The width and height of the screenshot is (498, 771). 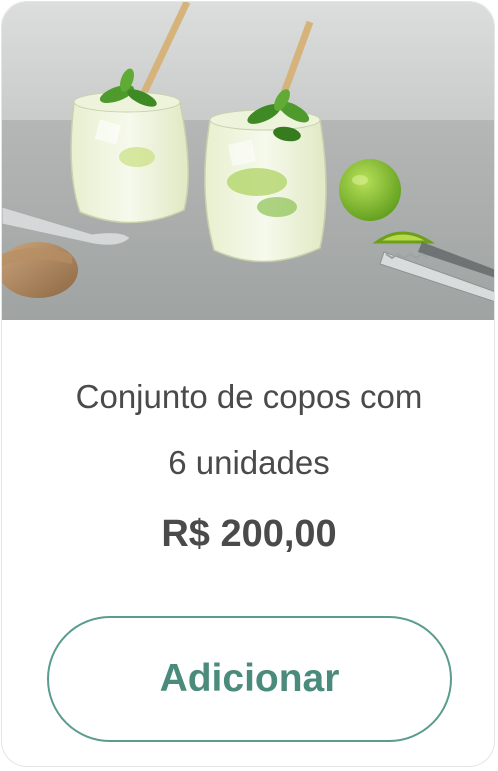 What do you see at coordinates (249, 534) in the screenshot?
I see `product-price: R$ 200,00` at bounding box center [249, 534].